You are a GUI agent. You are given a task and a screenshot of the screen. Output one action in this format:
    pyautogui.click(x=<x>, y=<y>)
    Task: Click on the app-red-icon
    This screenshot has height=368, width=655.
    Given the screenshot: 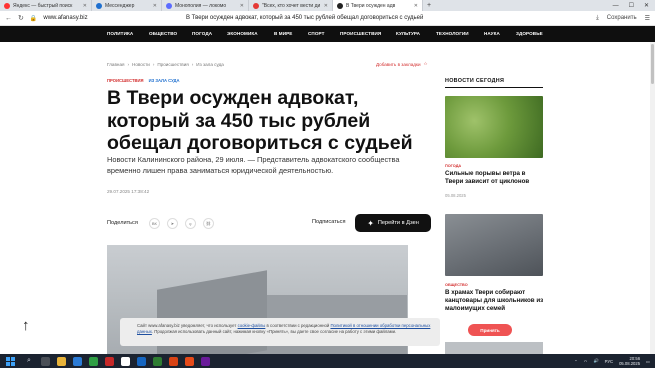 What is the action you would take?
    pyautogui.click(x=109, y=361)
    